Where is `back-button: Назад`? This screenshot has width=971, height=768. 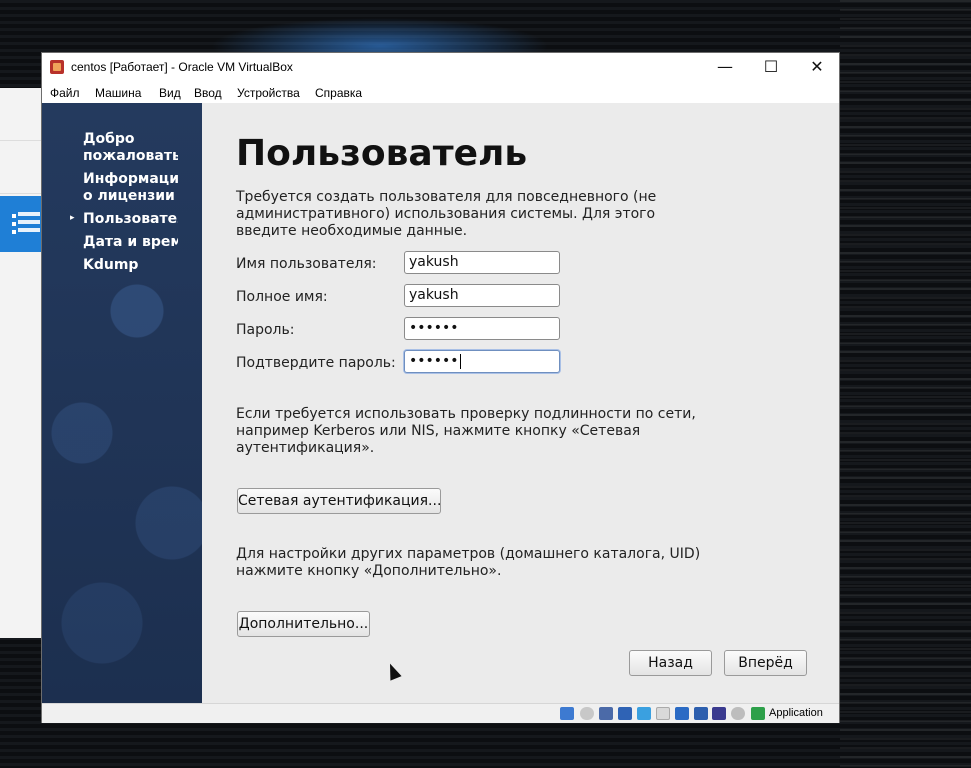
back-button: Назад is located at coordinates (670, 663).